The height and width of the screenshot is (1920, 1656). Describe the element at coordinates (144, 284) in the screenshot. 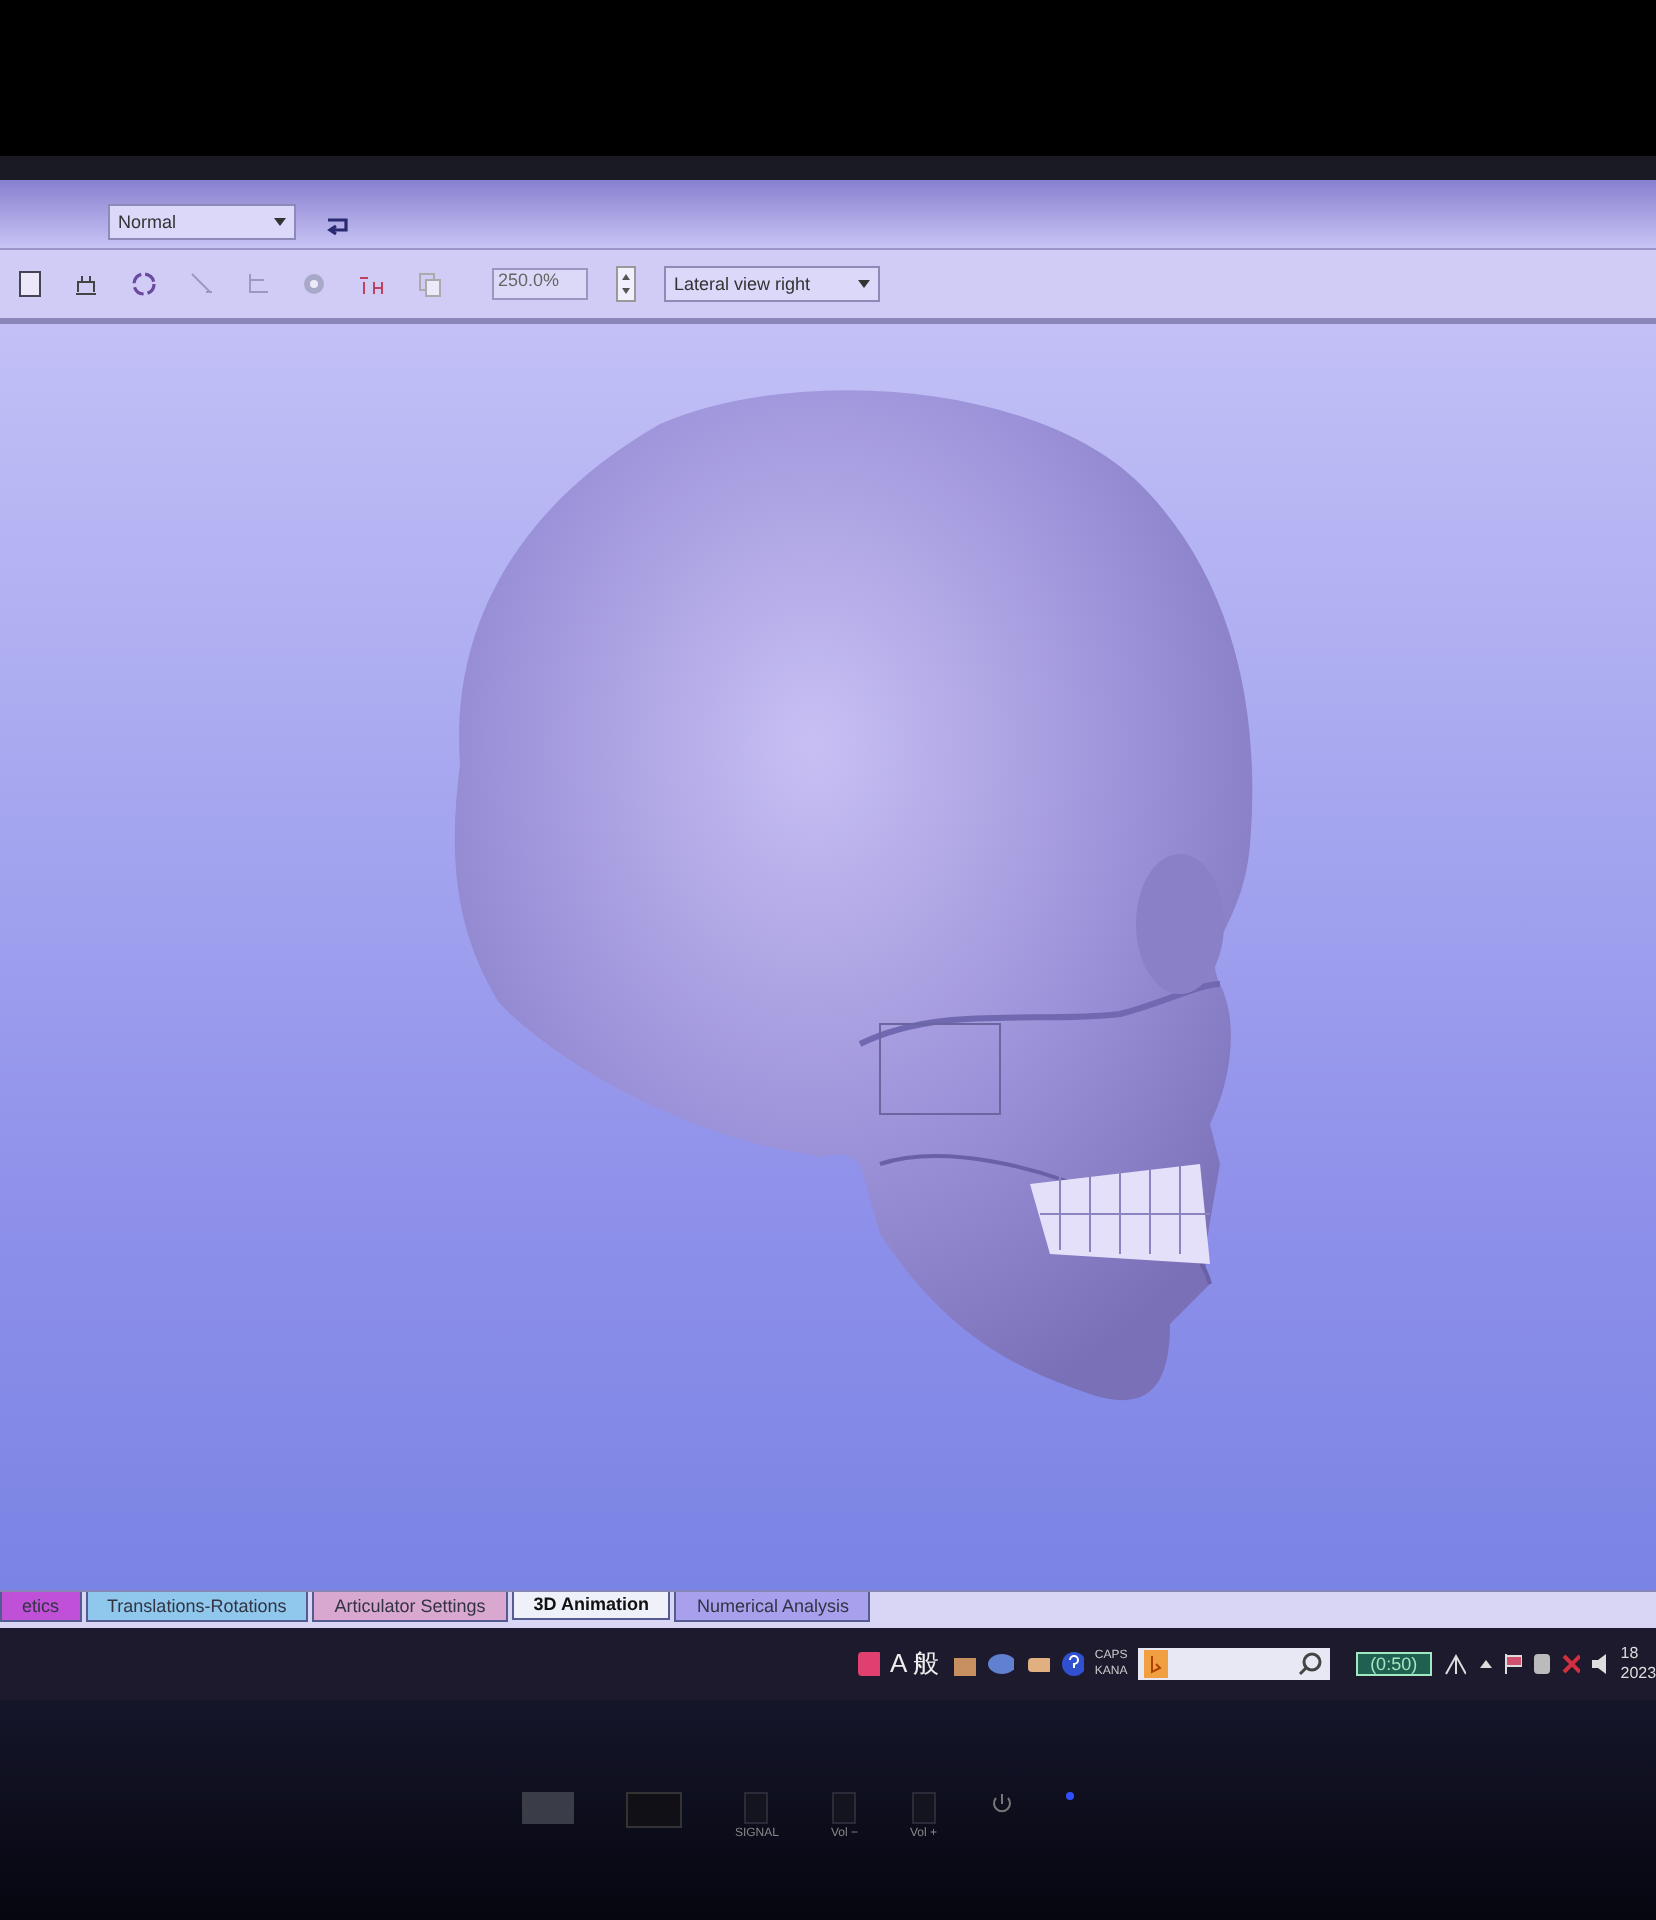

I see `rotate-icon` at that location.